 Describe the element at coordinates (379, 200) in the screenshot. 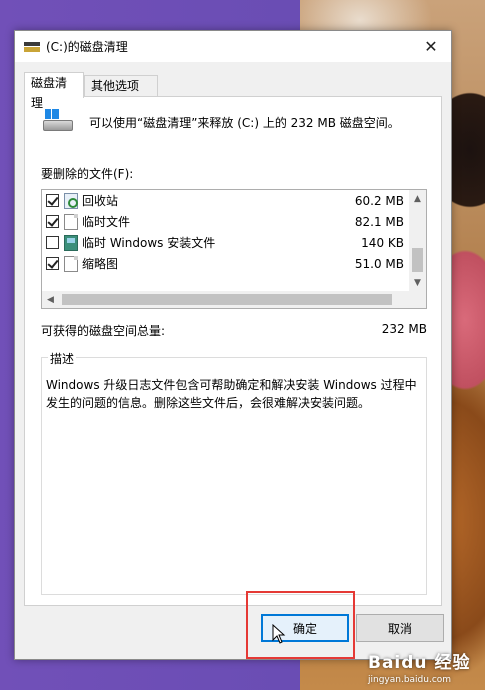

I see `file-size: 60.2 MB` at that location.